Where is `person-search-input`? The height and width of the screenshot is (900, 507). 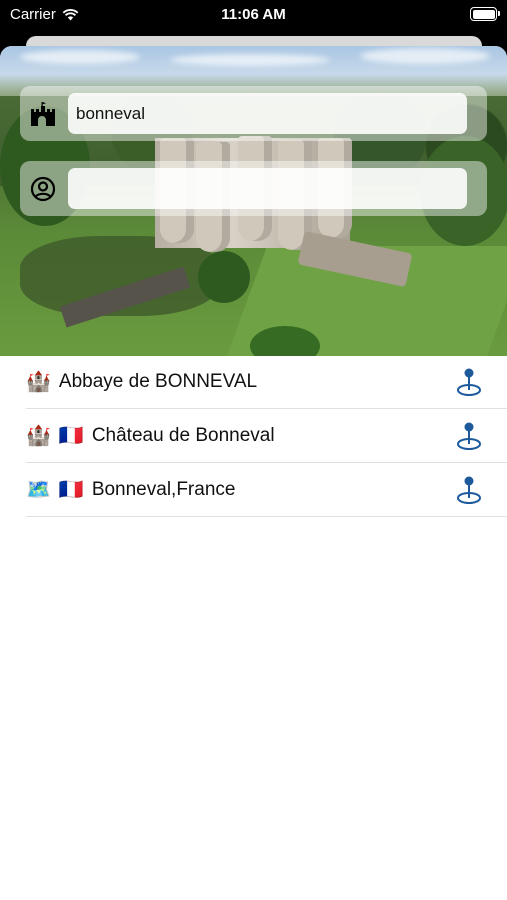 person-search-input is located at coordinates (267, 188).